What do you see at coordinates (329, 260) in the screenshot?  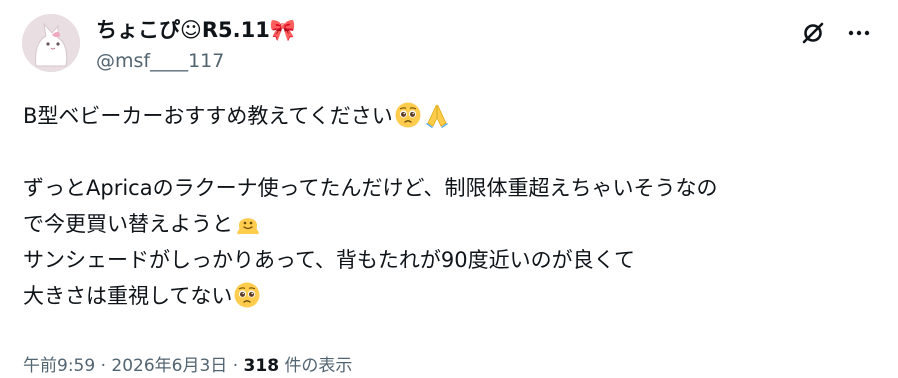 I see `tweet-line-4: サンシェードがしっかりあって、背もたれが90度近いのが良くて` at bounding box center [329, 260].